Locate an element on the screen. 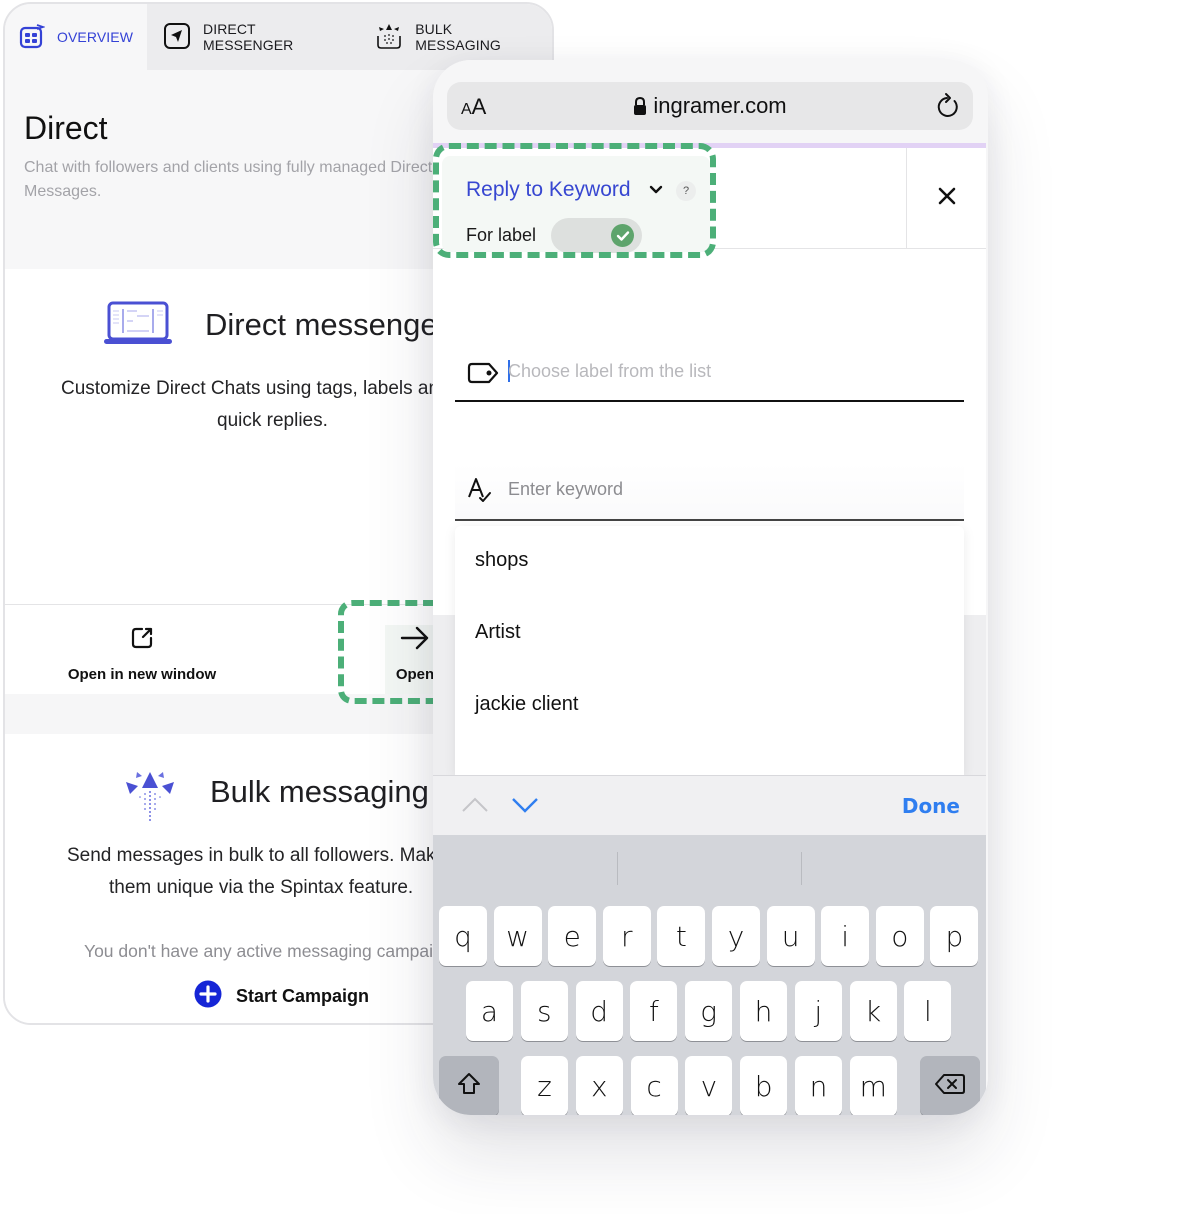  tab-overview: OVERVIEW is located at coordinates (76, 37).